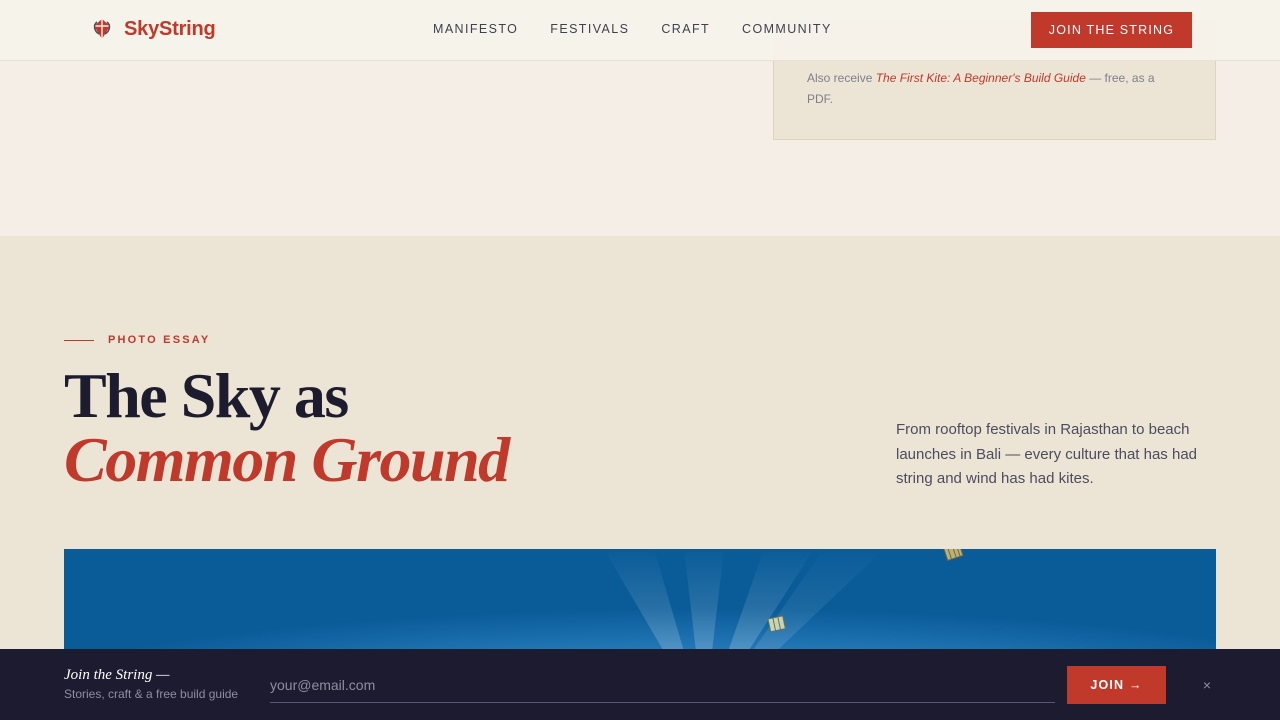 The height and width of the screenshot is (720, 1280). What do you see at coordinates (589, 29) in the screenshot?
I see `nav-link-festivals: FESTIVALS` at bounding box center [589, 29].